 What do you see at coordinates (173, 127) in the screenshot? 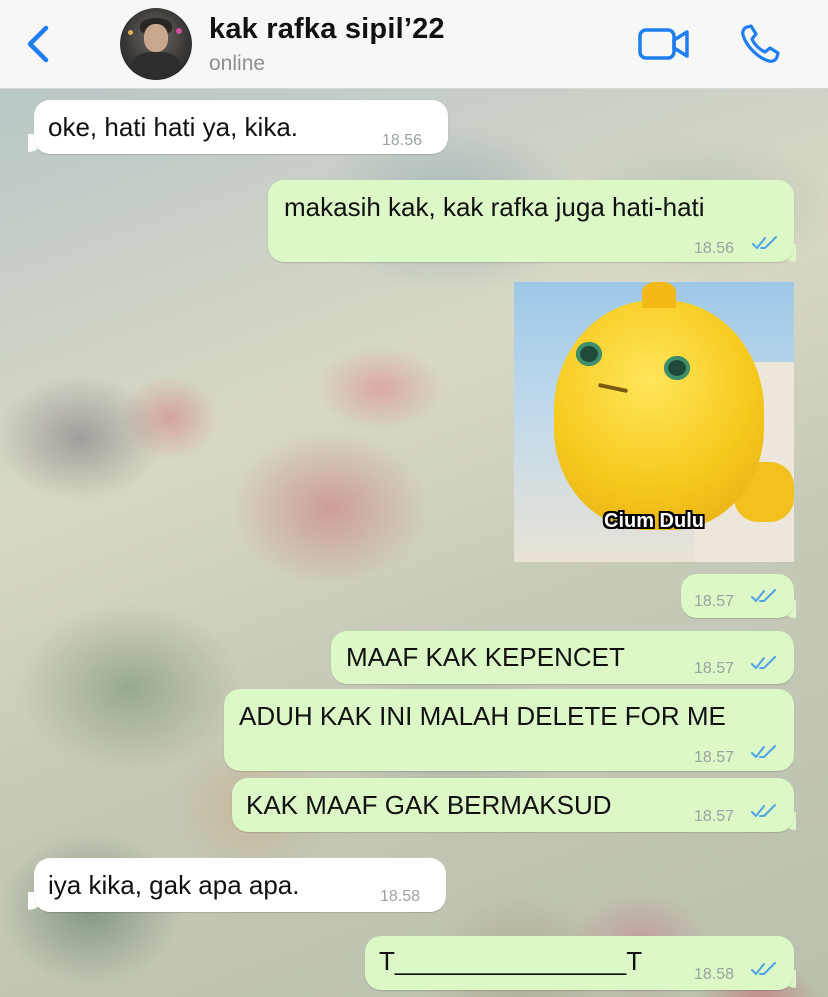
I see `message-text: oke, hati hati ya, kika.` at bounding box center [173, 127].